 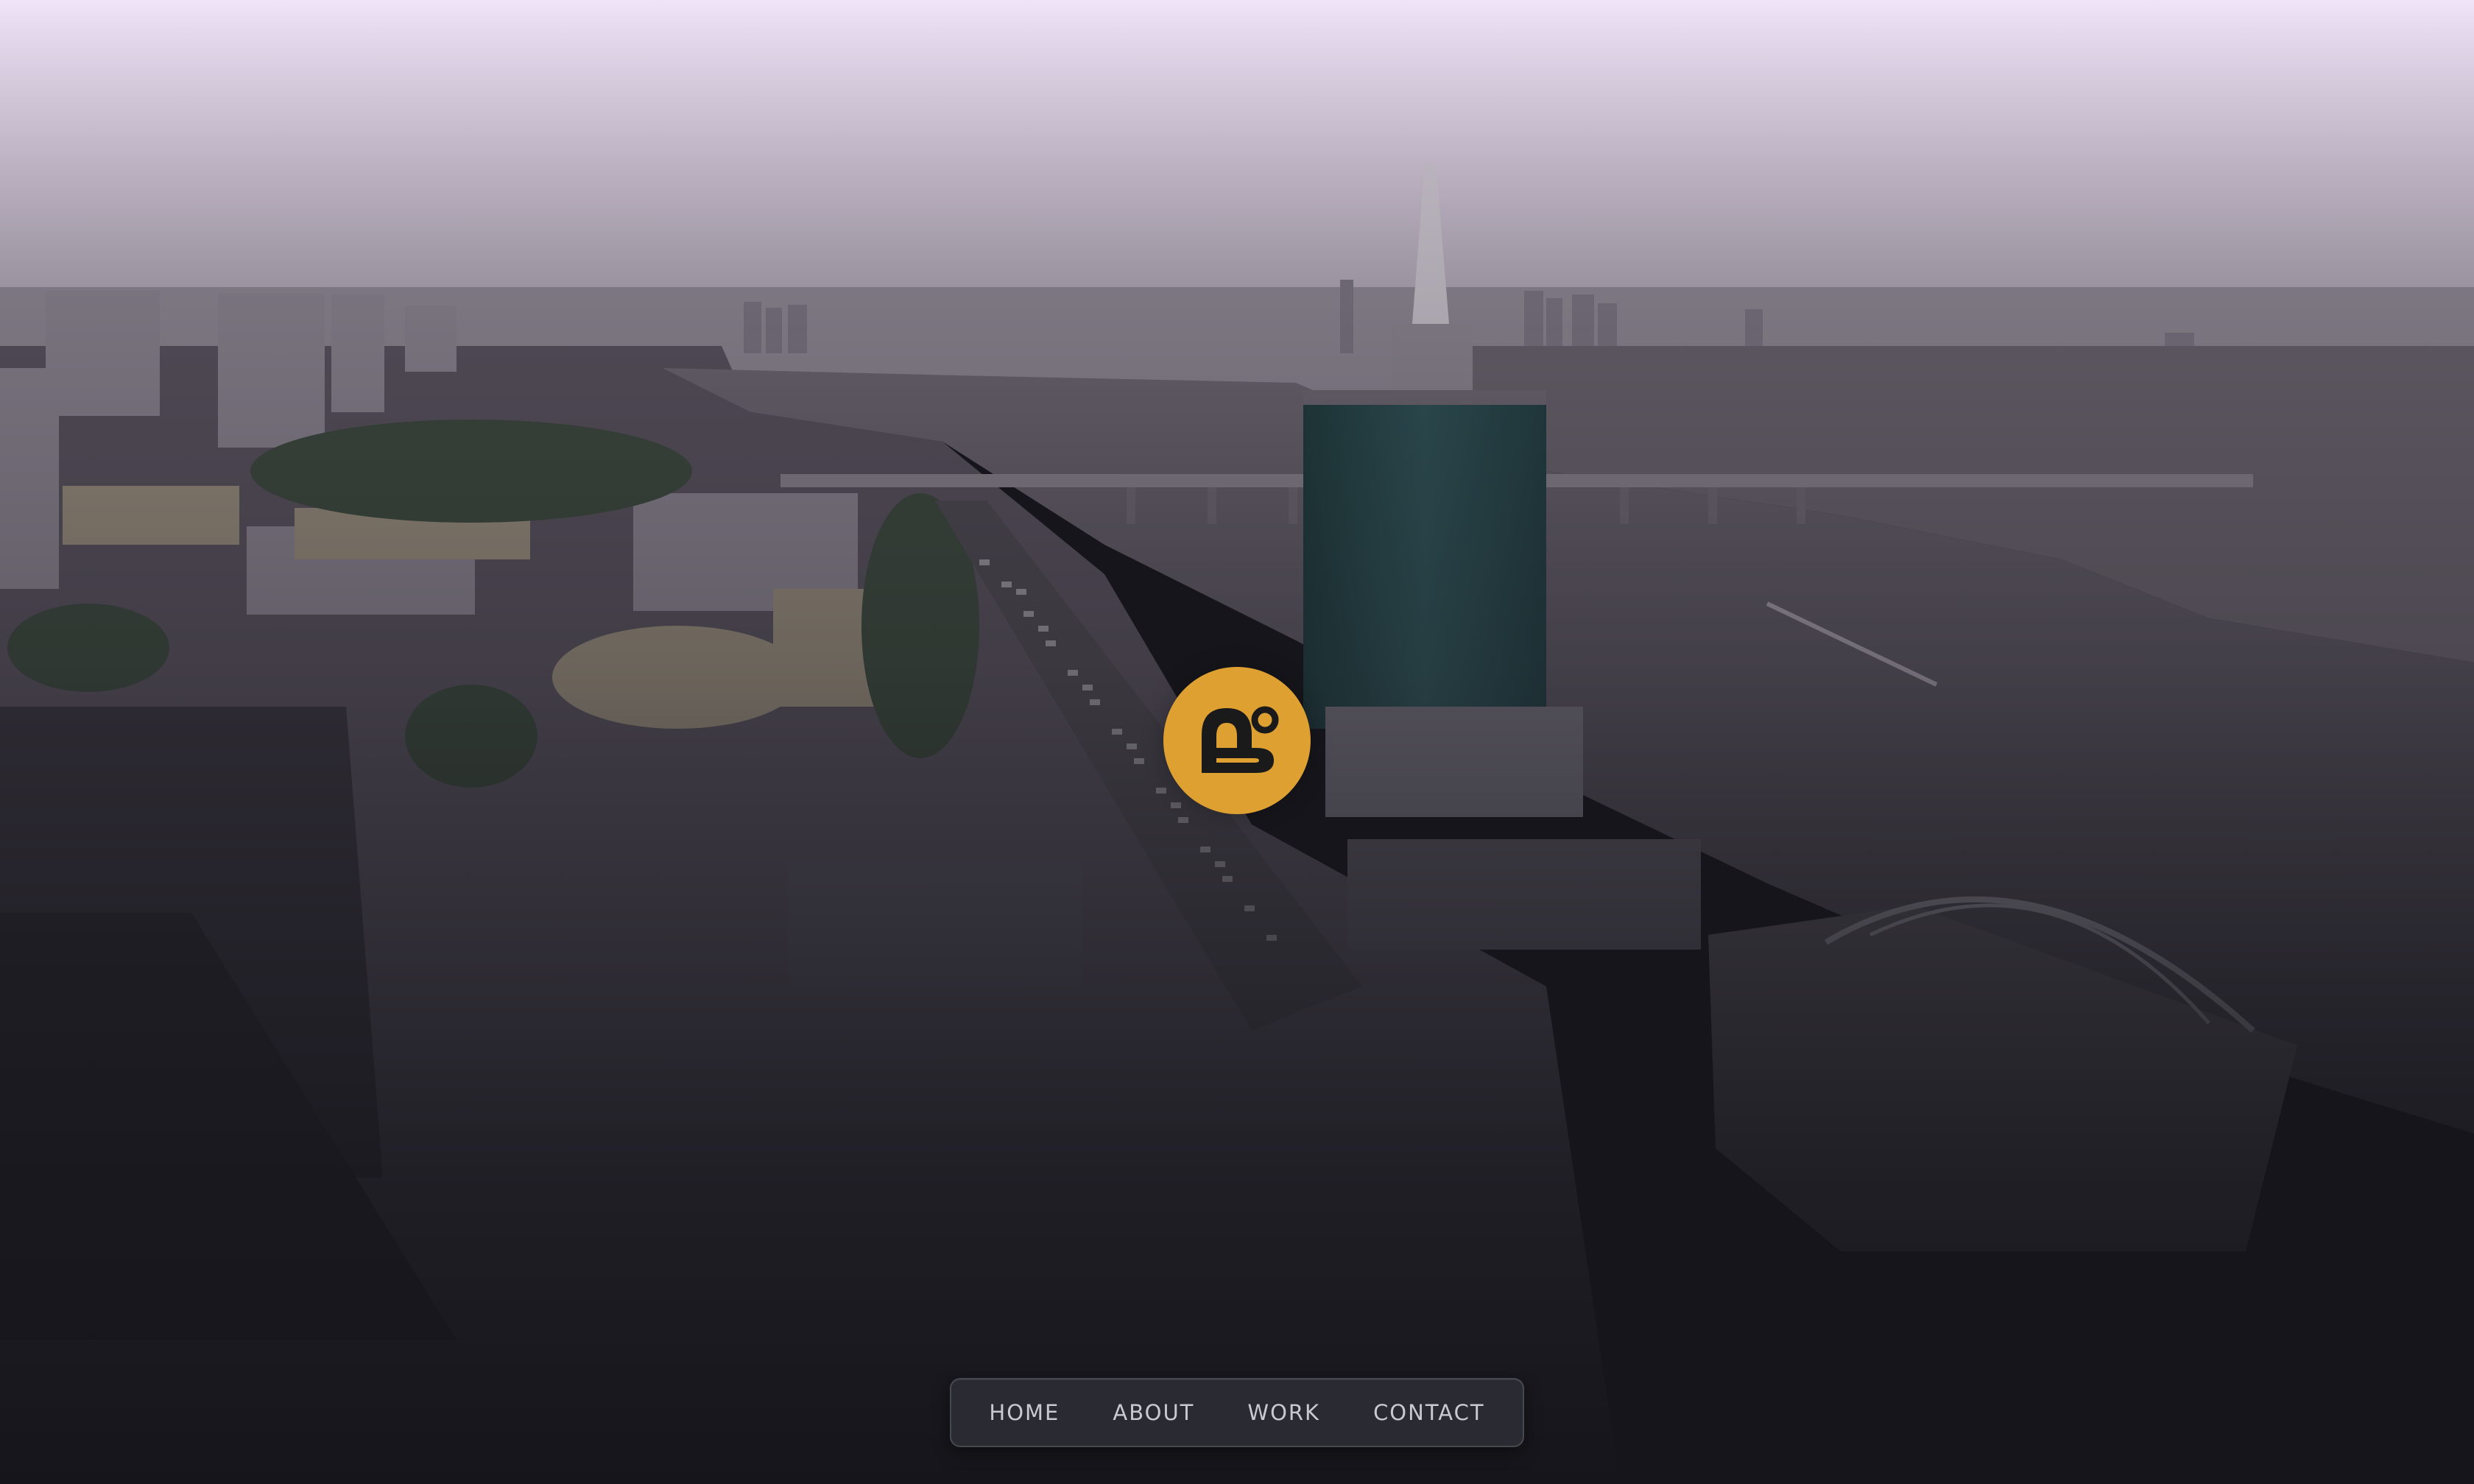 I want to click on nav-contact-link: CONTACT, so click(x=1429, y=1412).